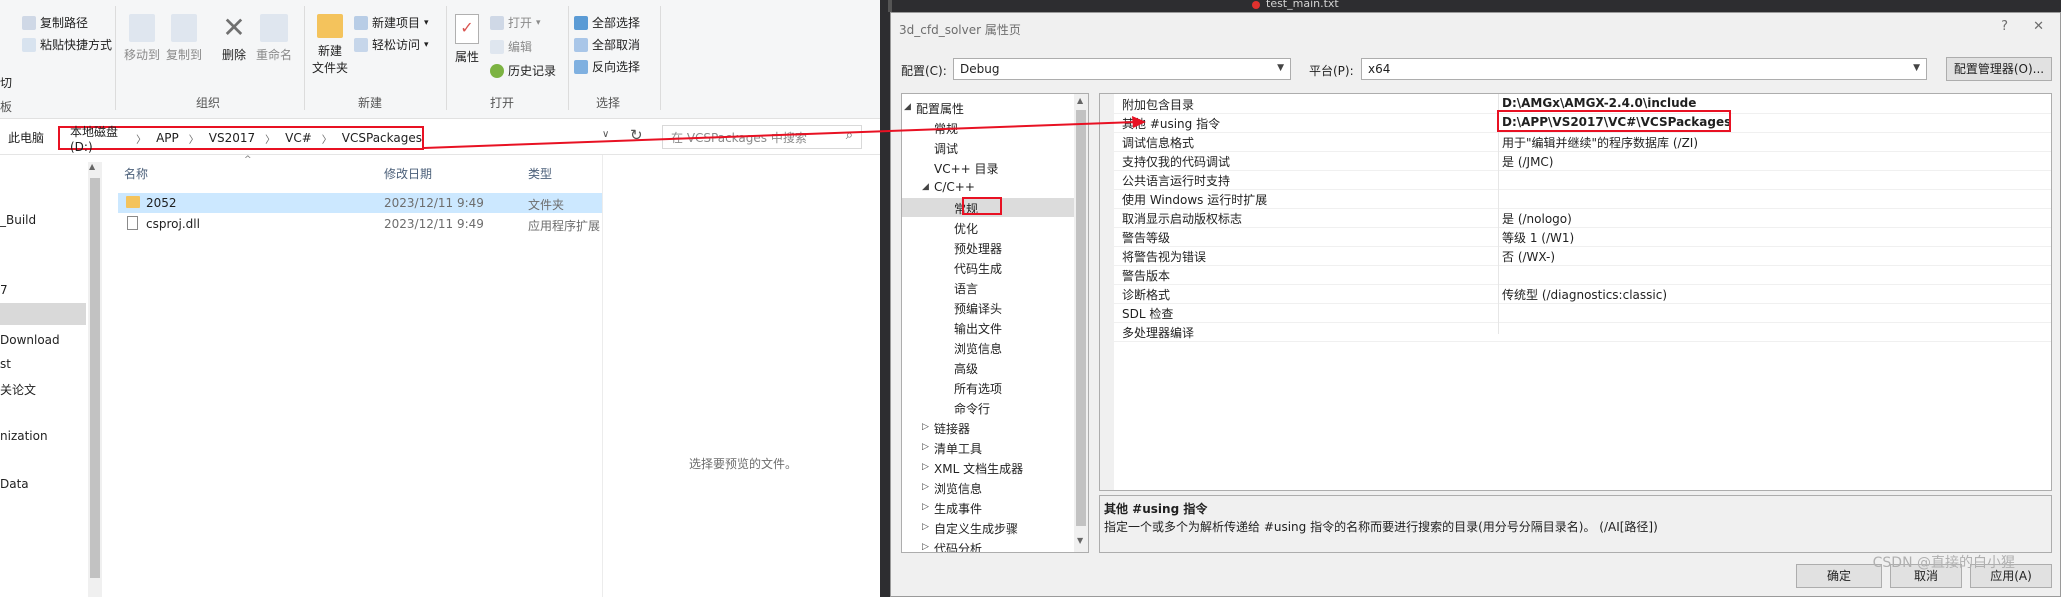 The height and width of the screenshot is (597, 2061). I want to click on annotation-arrow, so click(784, 132).